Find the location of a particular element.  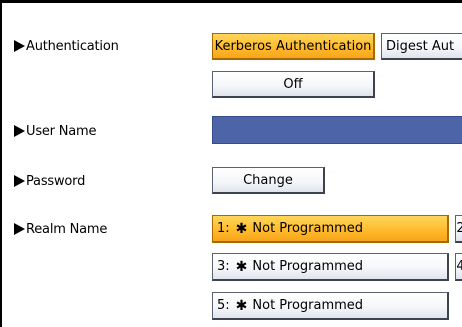

user-name-field is located at coordinates (337, 130).